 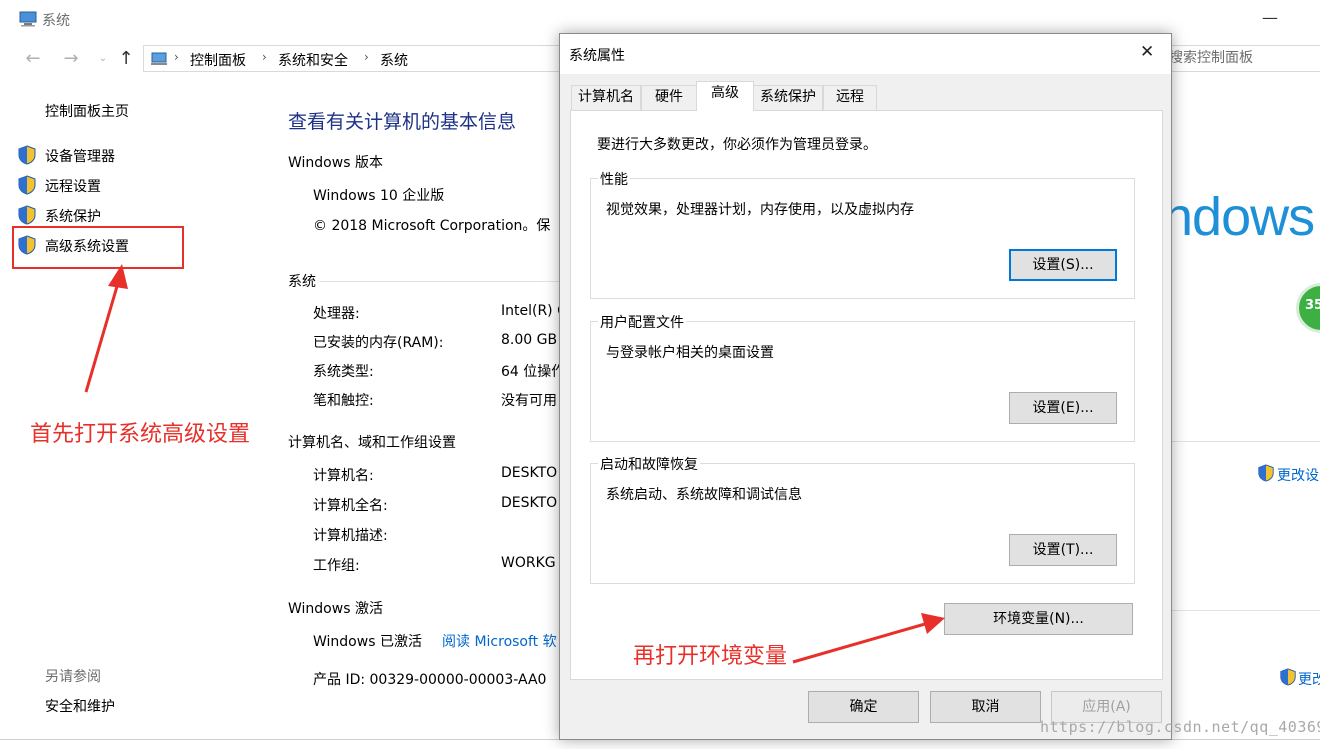 What do you see at coordinates (725, 96) in the screenshot?
I see `tab-advanced: 高级` at bounding box center [725, 96].